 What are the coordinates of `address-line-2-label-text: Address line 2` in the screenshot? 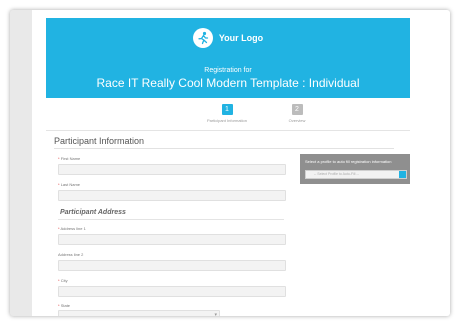 It's located at (71, 254).